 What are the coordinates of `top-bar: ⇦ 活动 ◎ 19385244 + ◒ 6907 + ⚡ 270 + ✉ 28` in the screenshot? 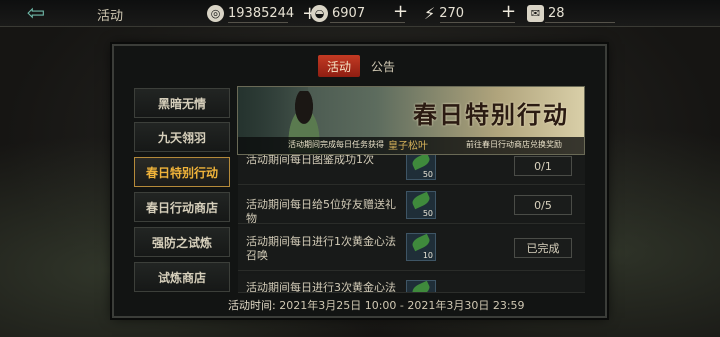 It's located at (360, 13).